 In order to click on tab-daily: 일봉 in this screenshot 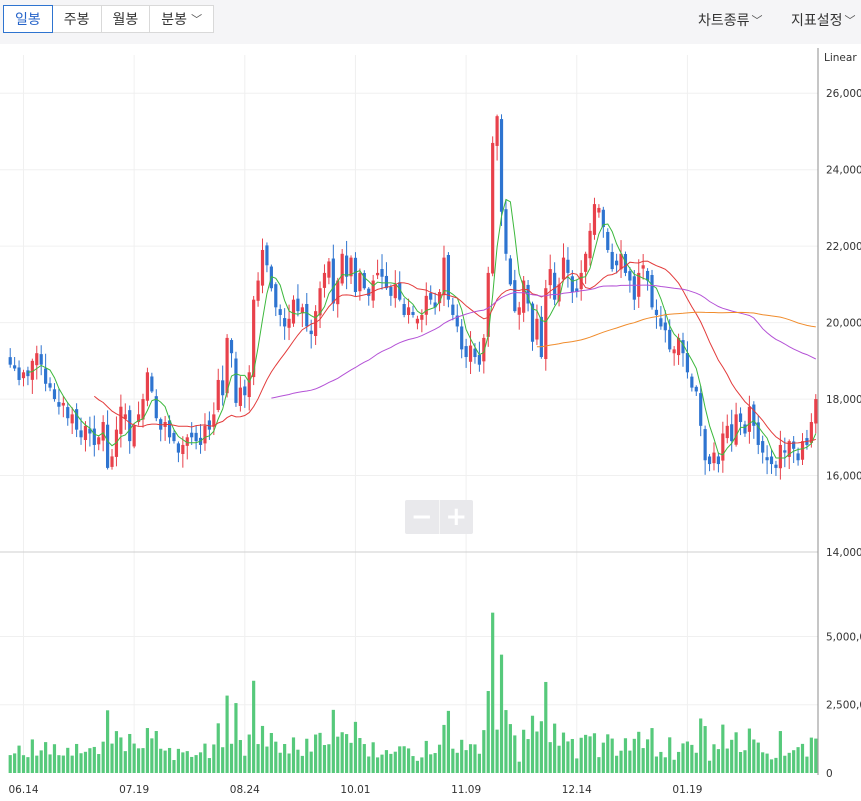, I will do `click(28, 19)`.